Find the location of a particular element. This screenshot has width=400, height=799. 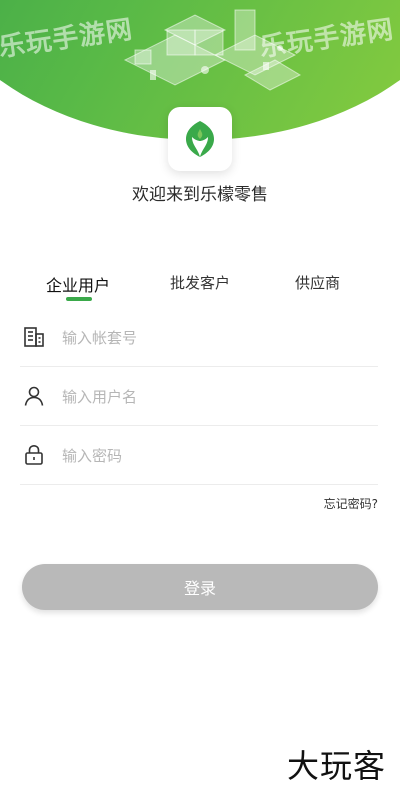

tab-supplier: 供应商 is located at coordinates (317, 282).